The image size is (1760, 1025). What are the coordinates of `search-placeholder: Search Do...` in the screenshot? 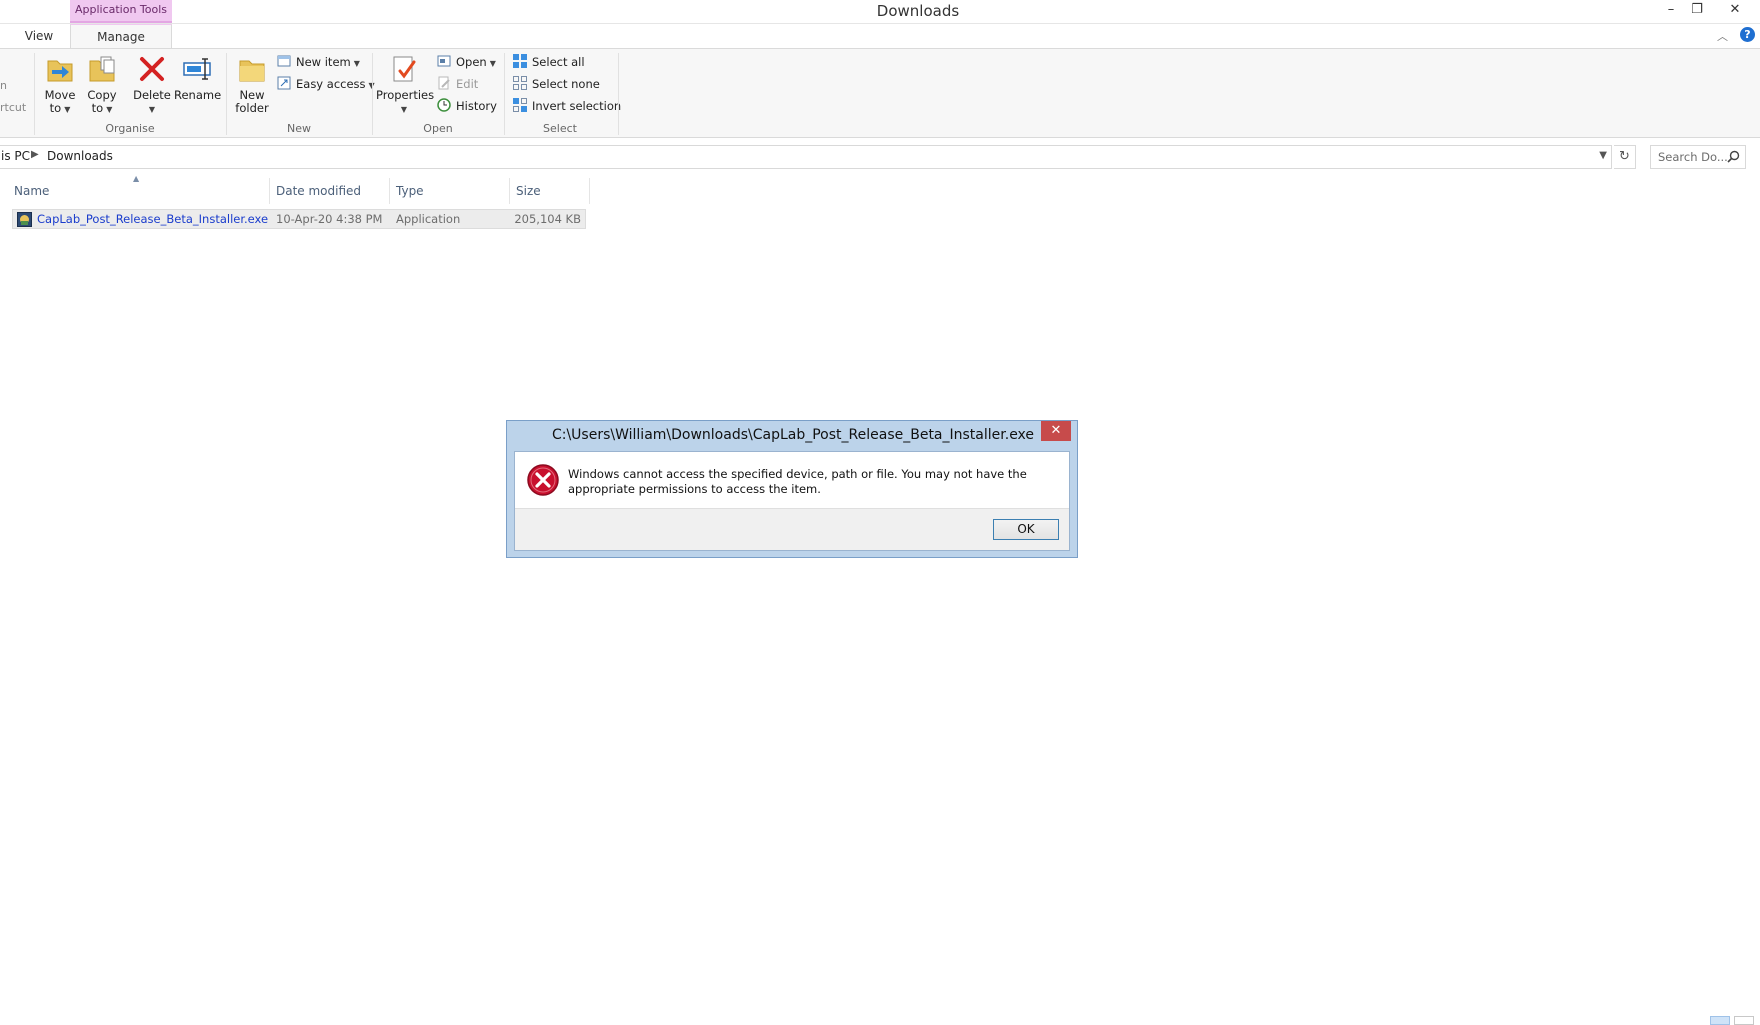 It's located at (1693, 157).